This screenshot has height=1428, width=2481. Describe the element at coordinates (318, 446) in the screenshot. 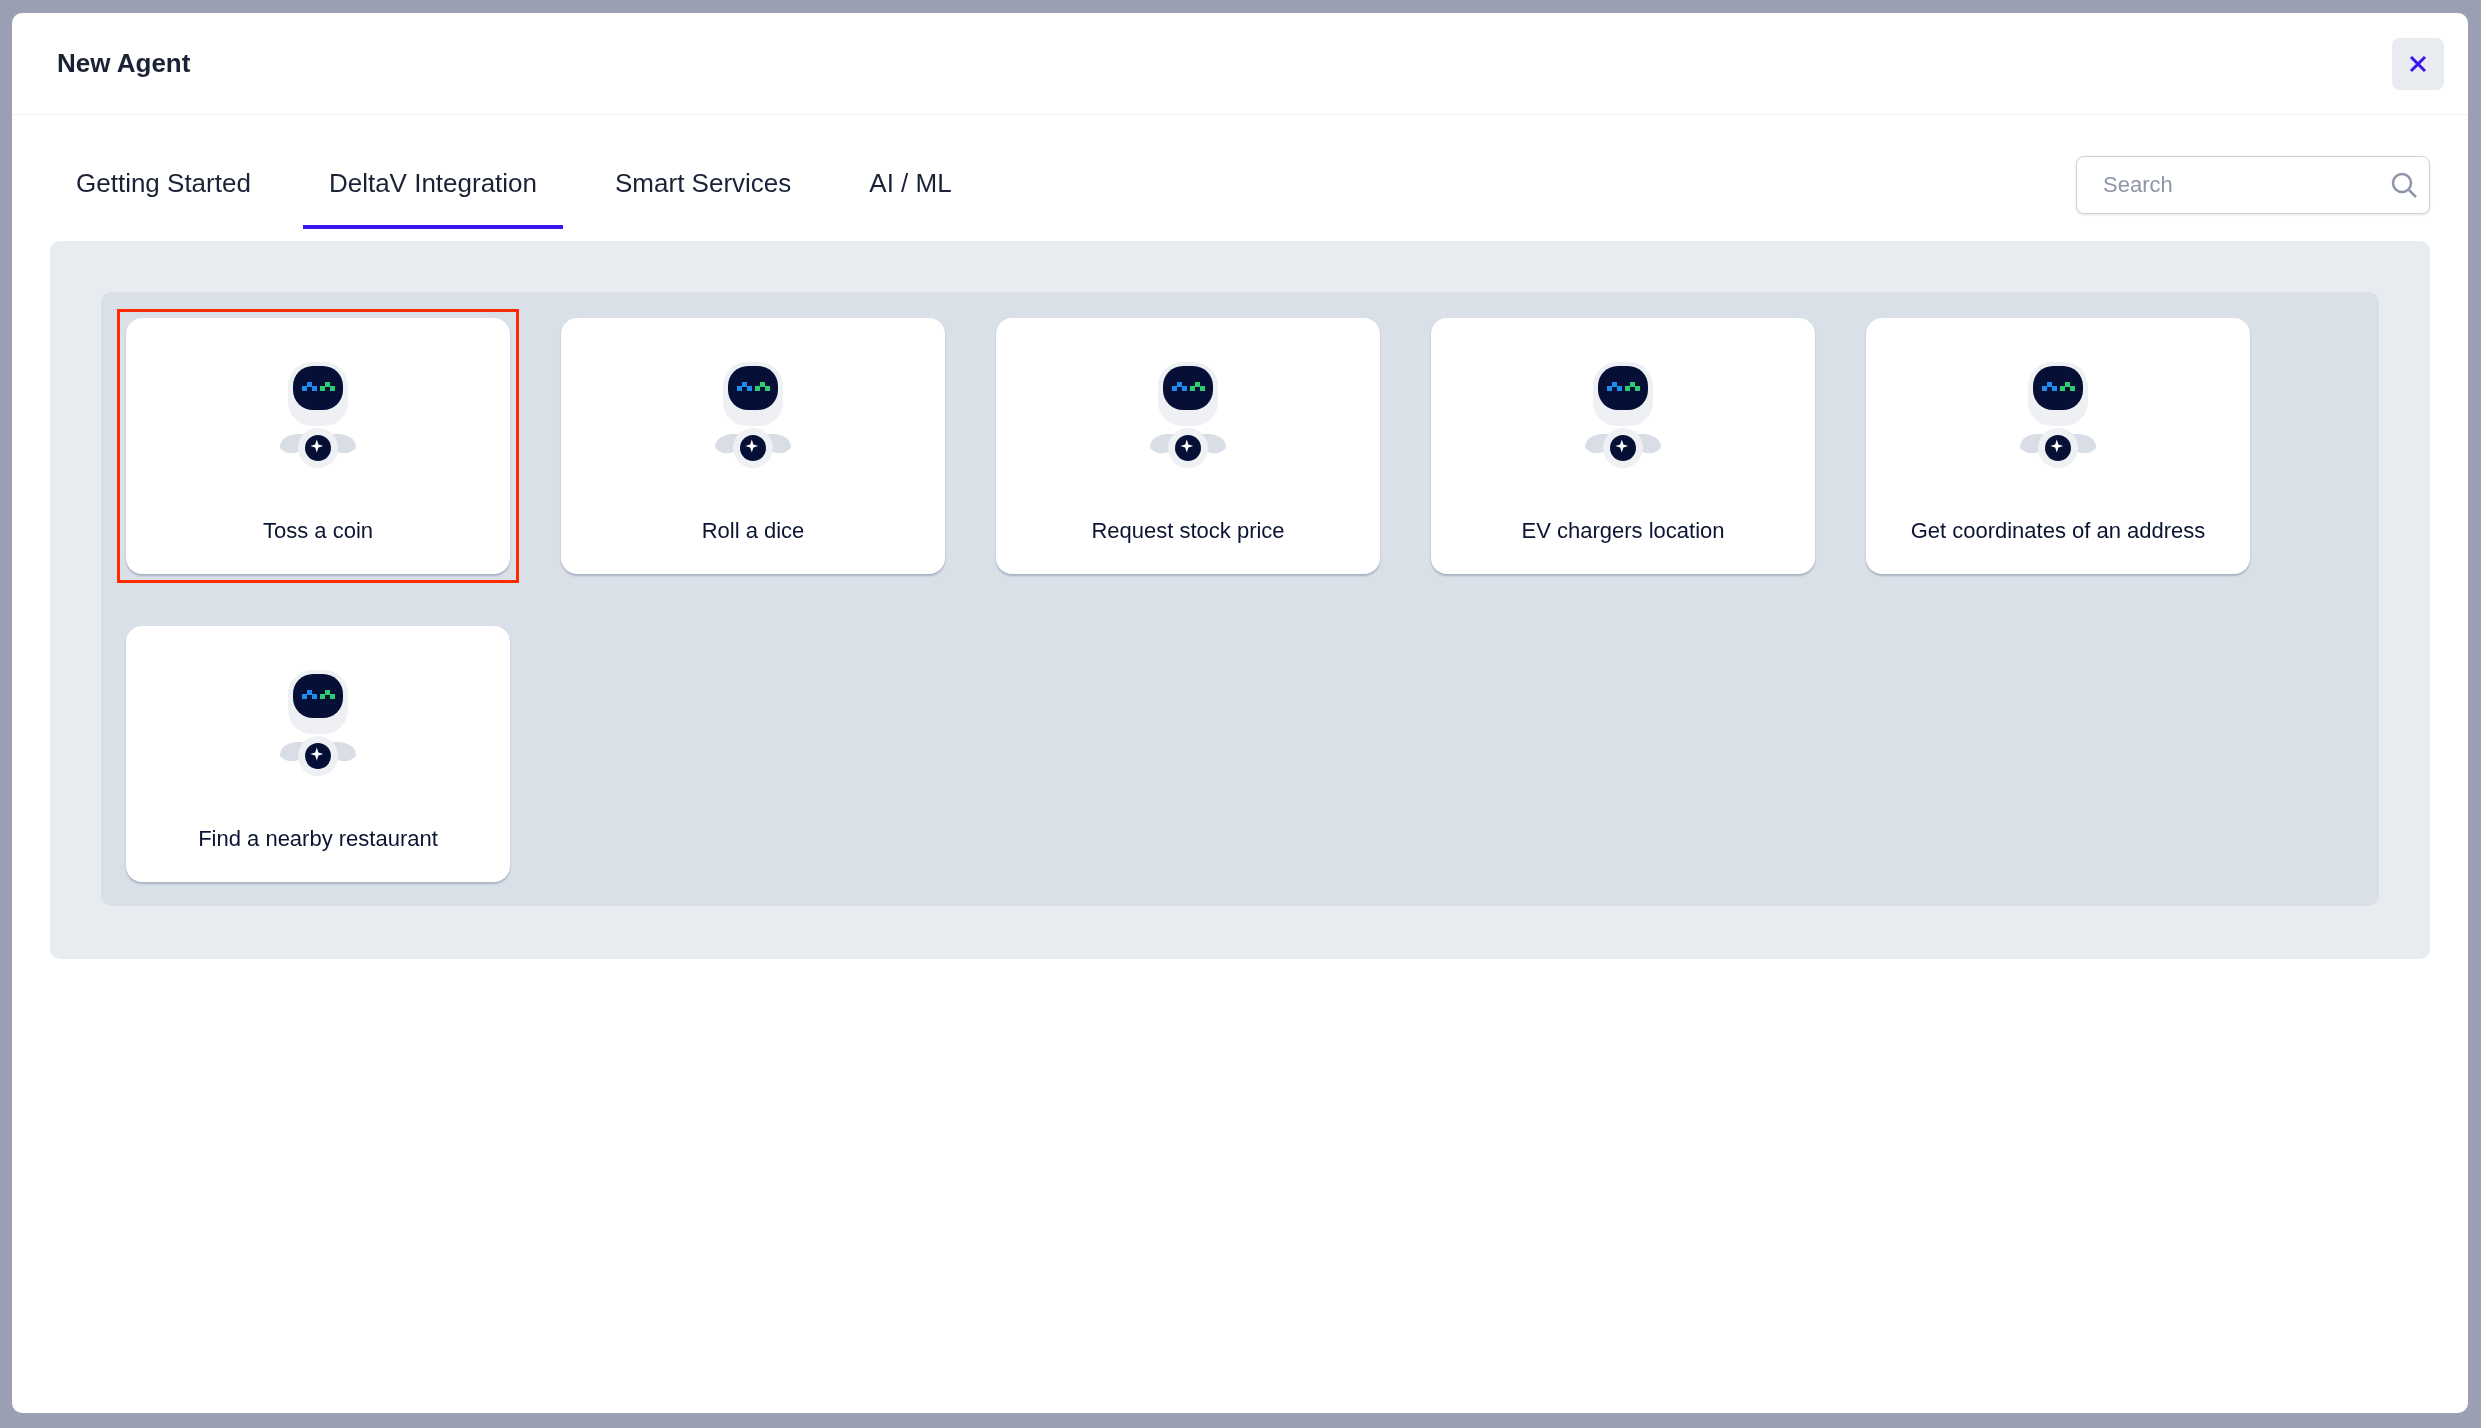

I see `agent-card: Toss a coin` at that location.